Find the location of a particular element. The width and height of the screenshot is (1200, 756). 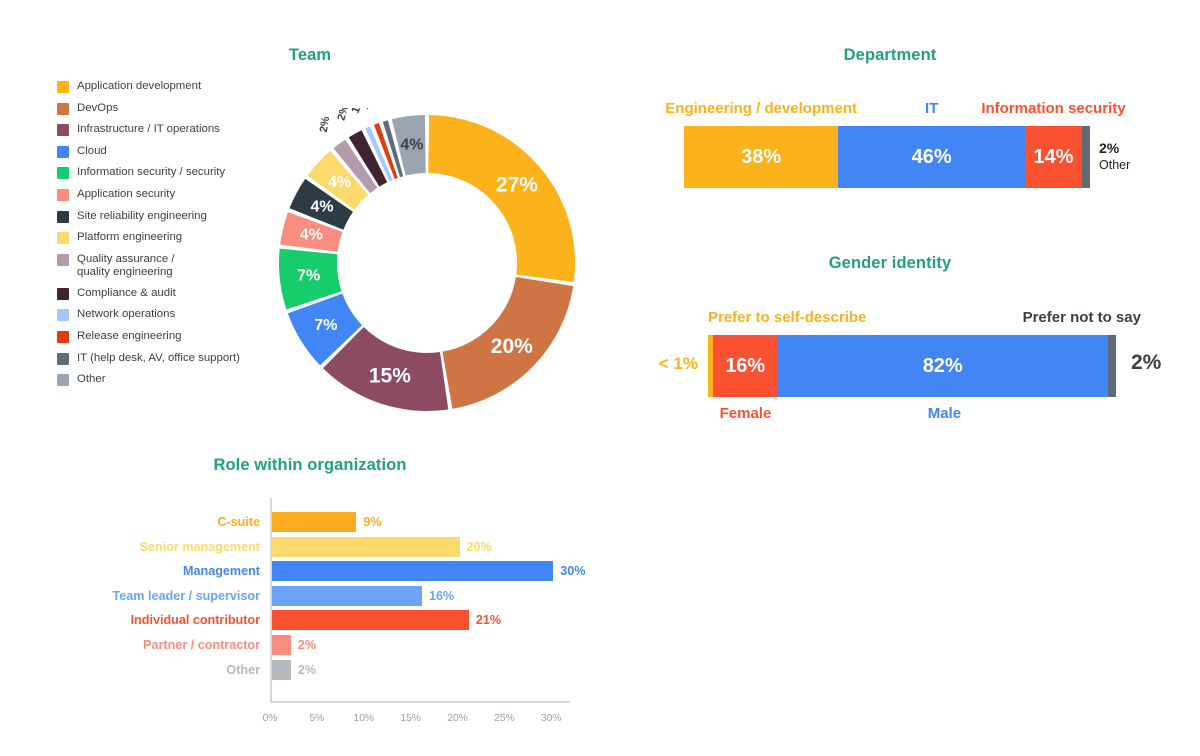

gender-segment-value: 16% is located at coordinates (745, 365).